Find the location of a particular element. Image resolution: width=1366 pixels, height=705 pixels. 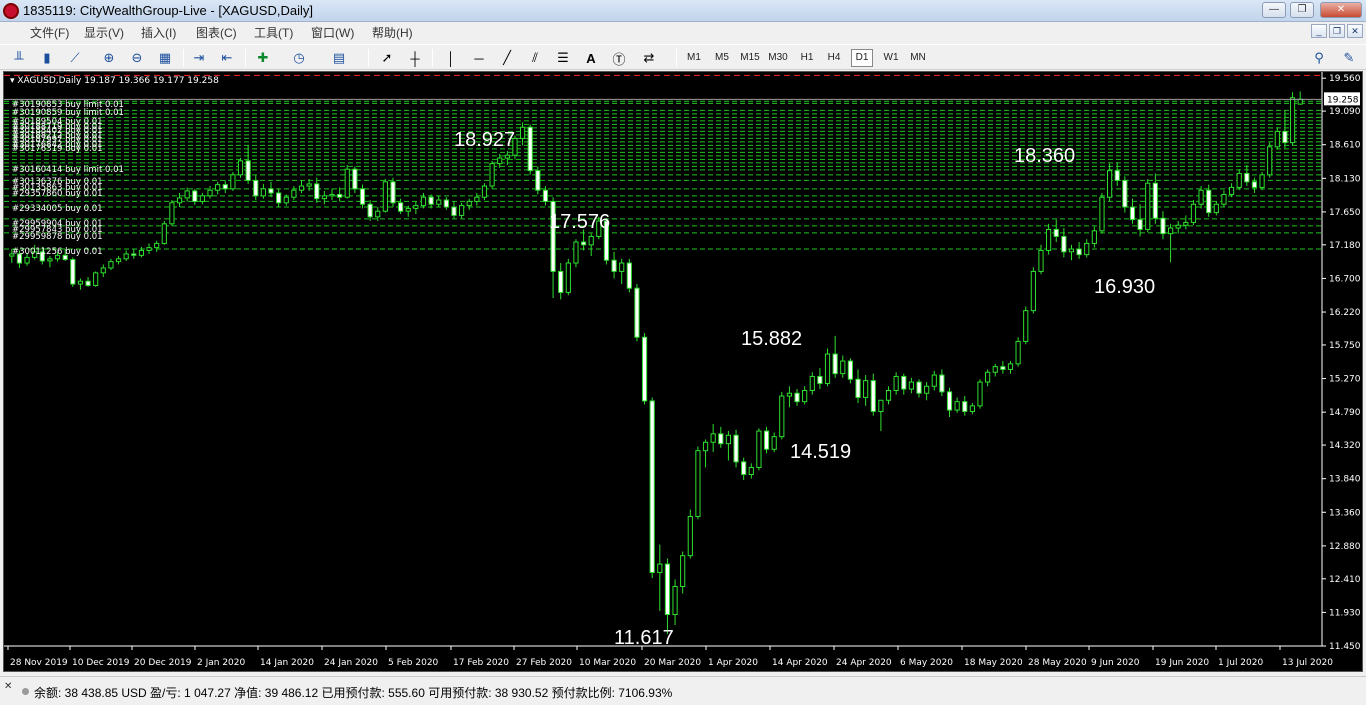

minimize-button: — is located at coordinates (1274, 10).